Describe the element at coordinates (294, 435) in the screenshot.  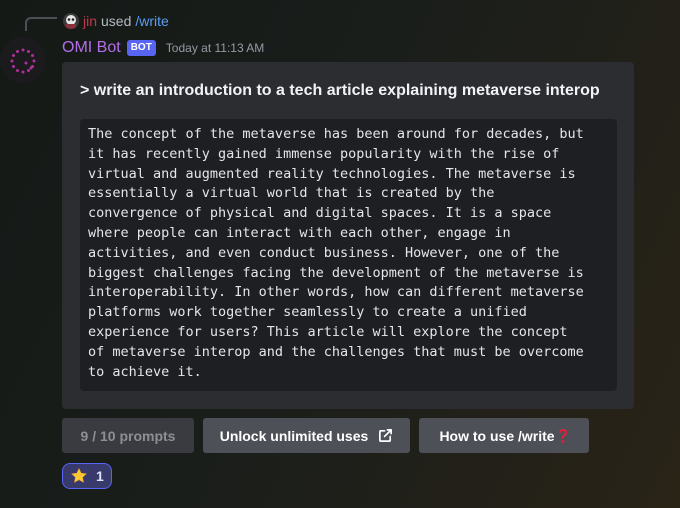
I see `unlock-unlimited-label: Unlock unlimited uses` at that location.